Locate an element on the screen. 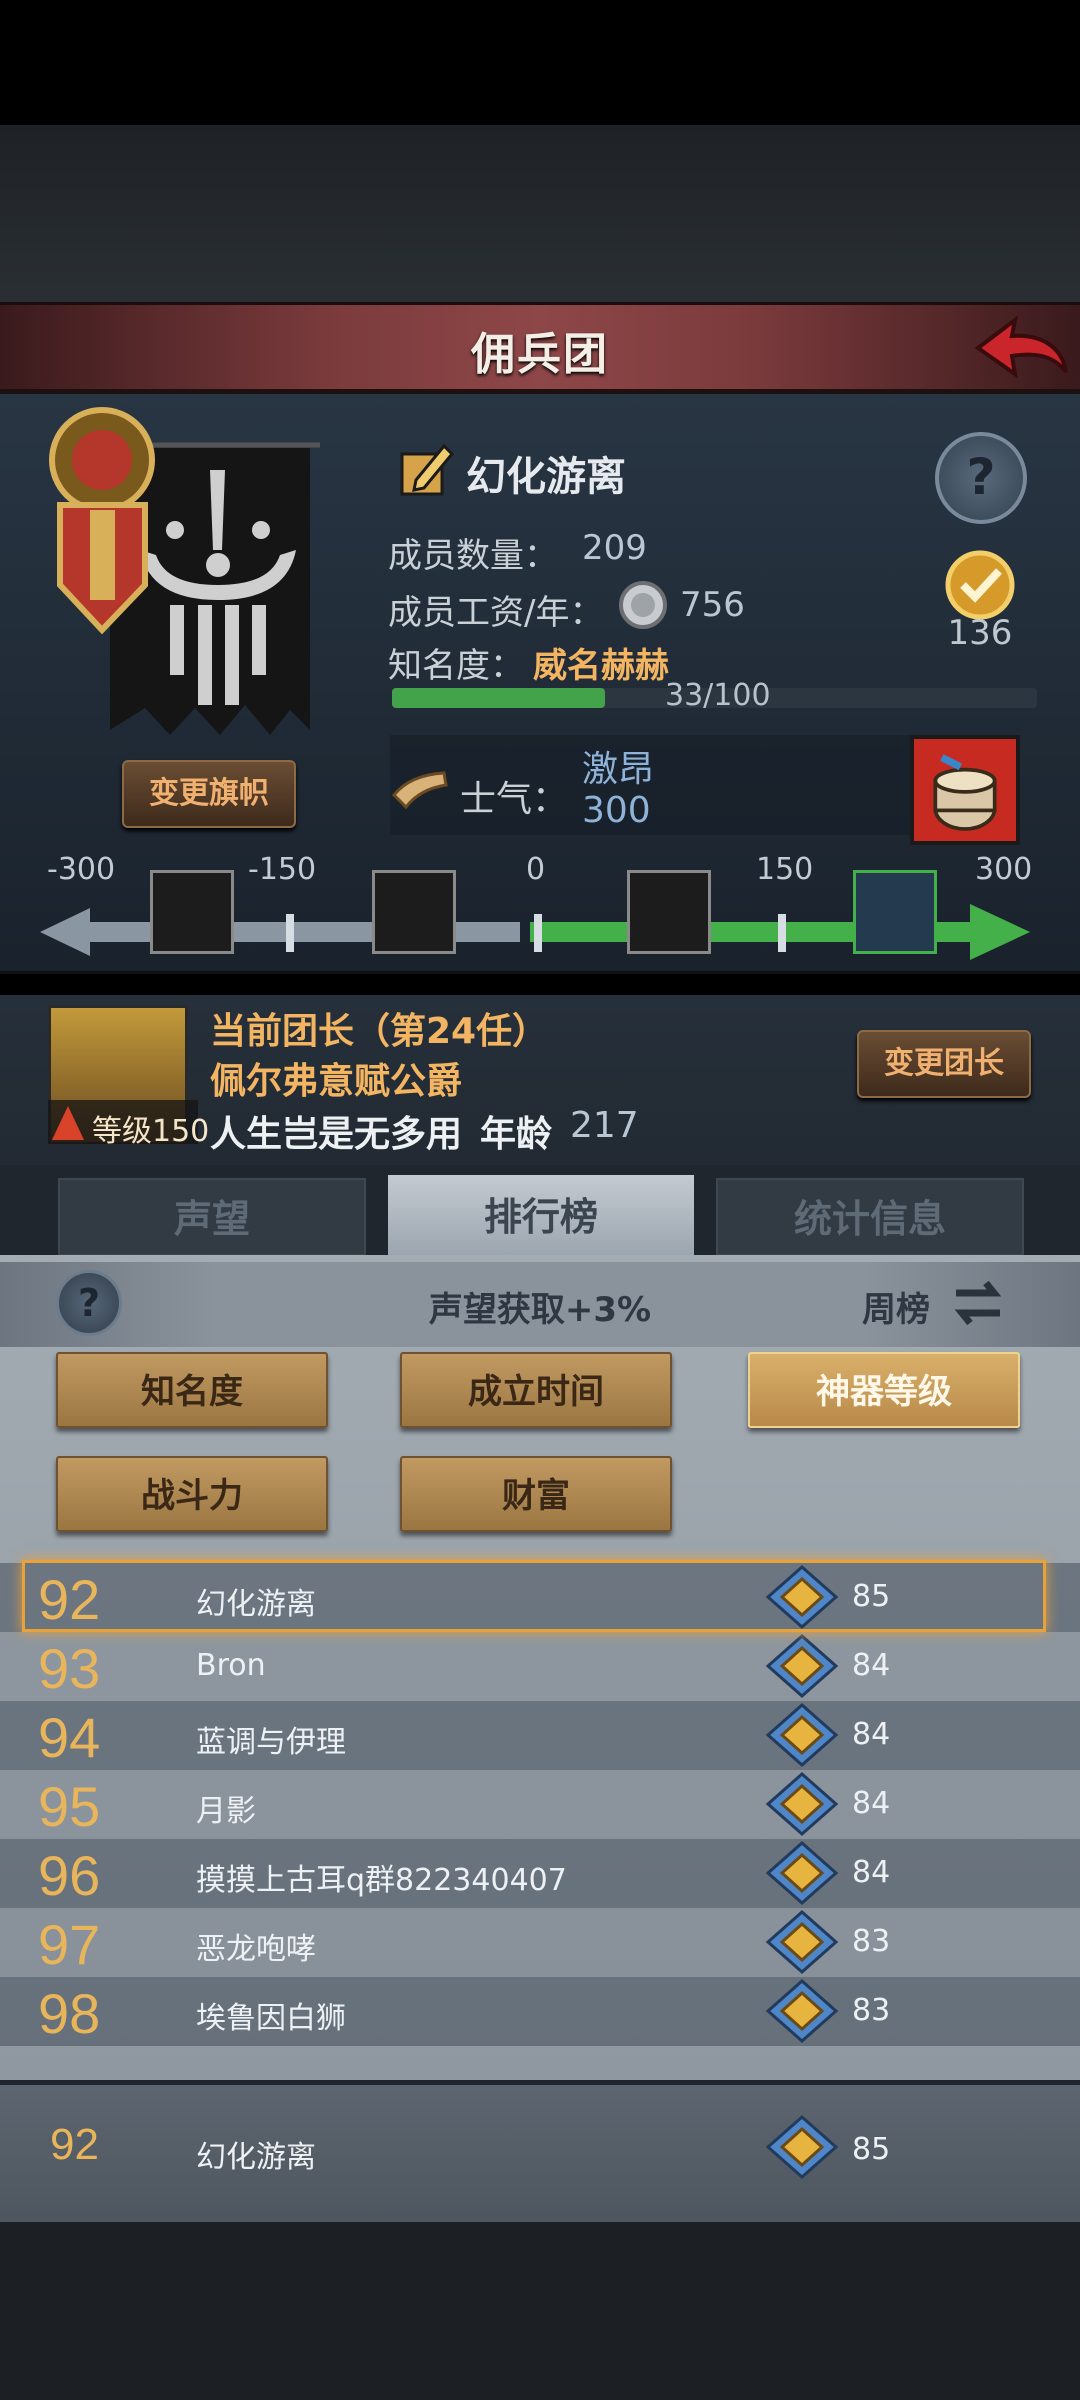 This screenshot has width=1080, height=2400. members-label: 成员数量： is located at coordinates (473, 556).